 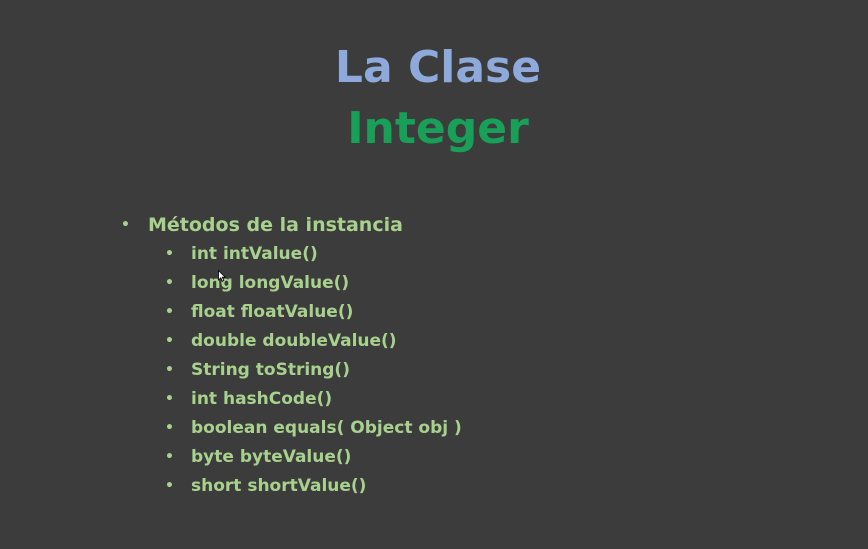 I want to click on slide-title-line-2: Integer, so click(x=438, y=128).